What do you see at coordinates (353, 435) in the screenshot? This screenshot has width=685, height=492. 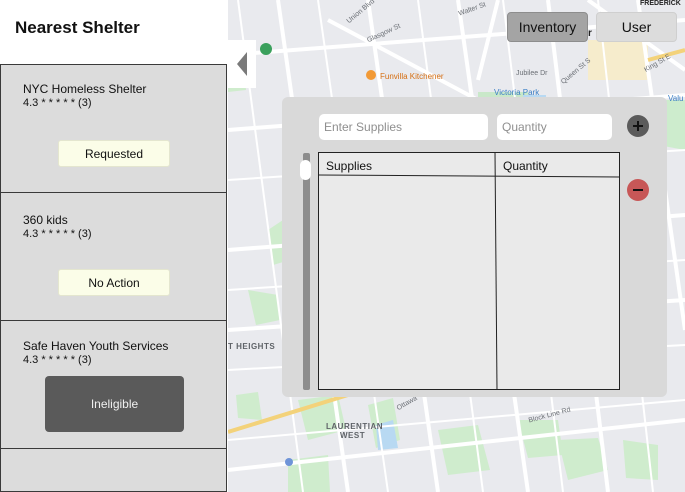 I see `map-label-west: WEST` at bounding box center [353, 435].